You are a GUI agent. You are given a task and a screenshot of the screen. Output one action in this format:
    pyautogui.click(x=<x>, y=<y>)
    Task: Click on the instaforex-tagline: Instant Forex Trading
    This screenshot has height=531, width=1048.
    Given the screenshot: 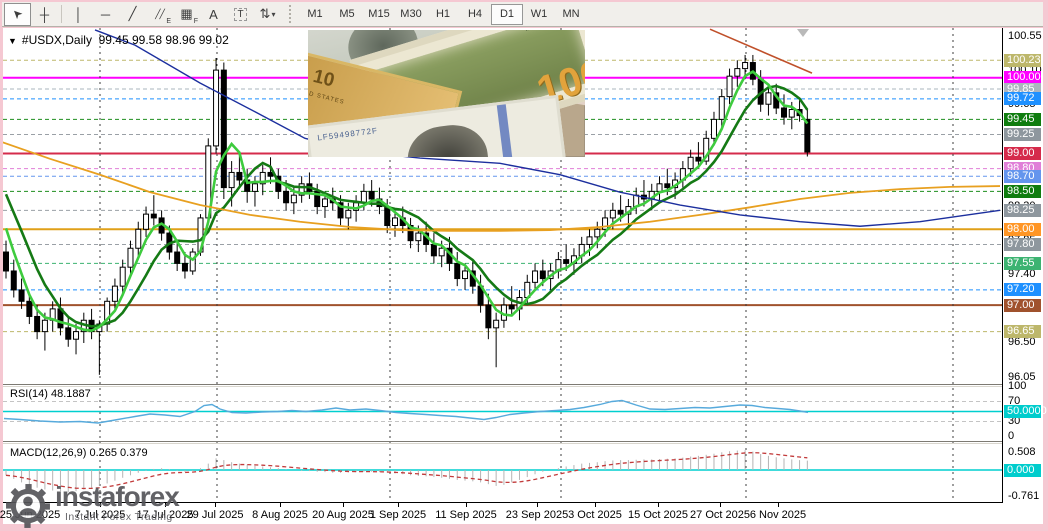 What is the action you would take?
    pyautogui.click(x=119, y=517)
    